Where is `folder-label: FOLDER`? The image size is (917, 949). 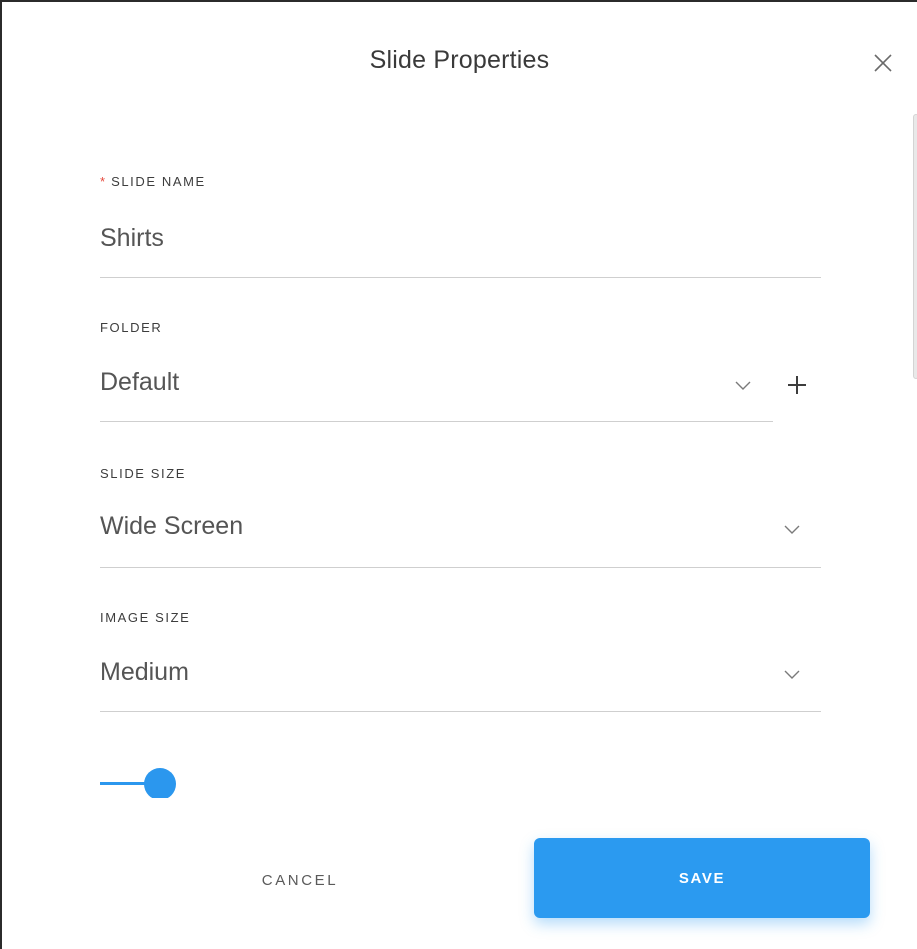
folder-label: FOLDER is located at coordinates (131, 327).